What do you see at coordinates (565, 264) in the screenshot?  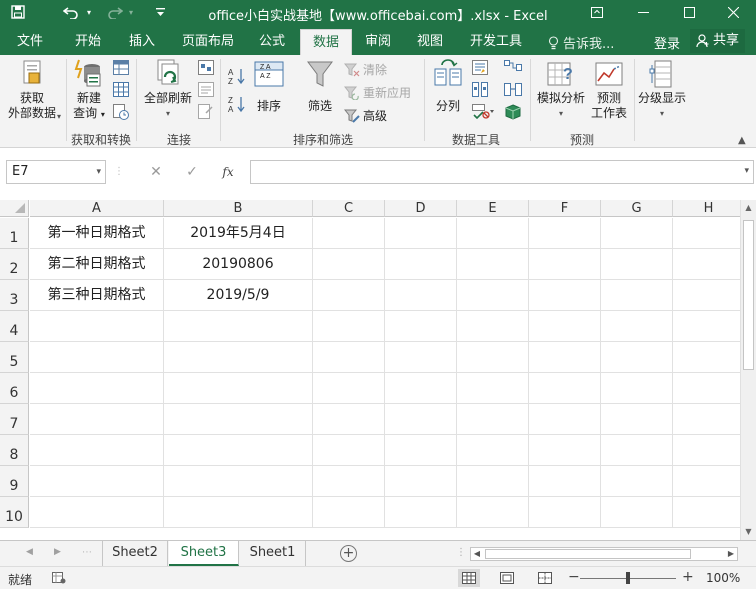 I see `cell-f2` at bounding box center [565, 264].